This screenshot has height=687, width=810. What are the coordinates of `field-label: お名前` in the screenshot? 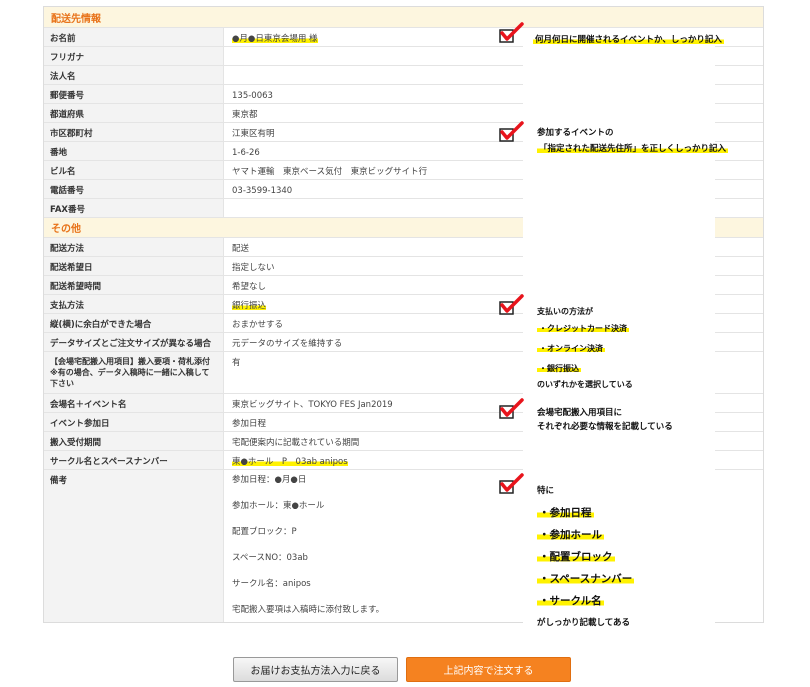 It's located at (134, 37).